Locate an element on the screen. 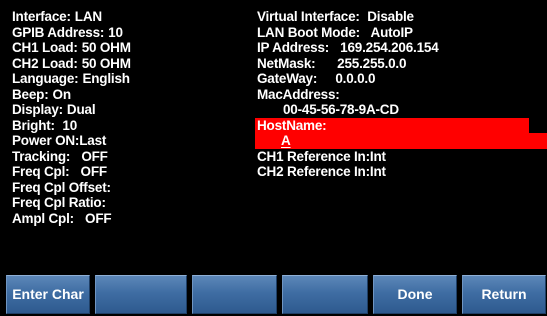 The image size is (547, 316). gateway-value: 0.0.0.0 is located at coordinates (348, 78).